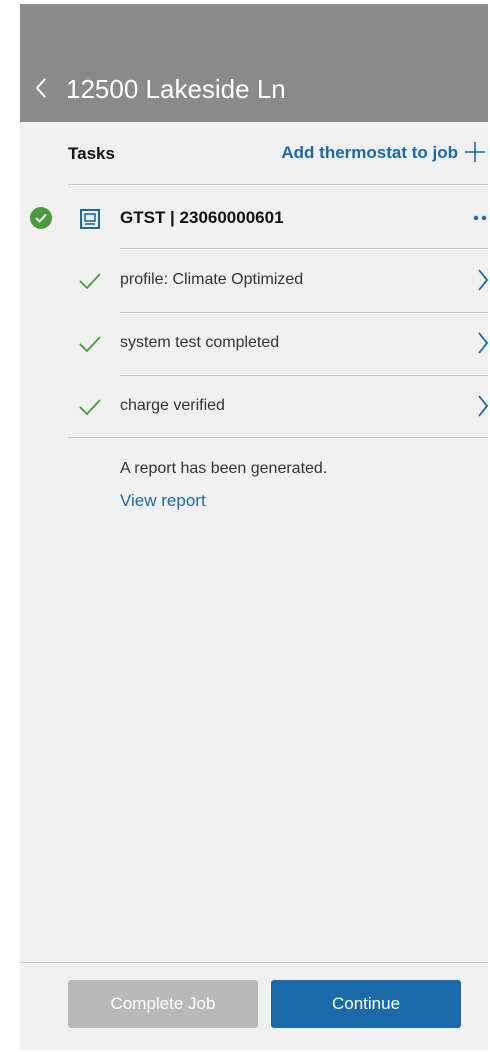  I want to click on header-bar: 12500 Lakeside Ln, so click(254, 63).